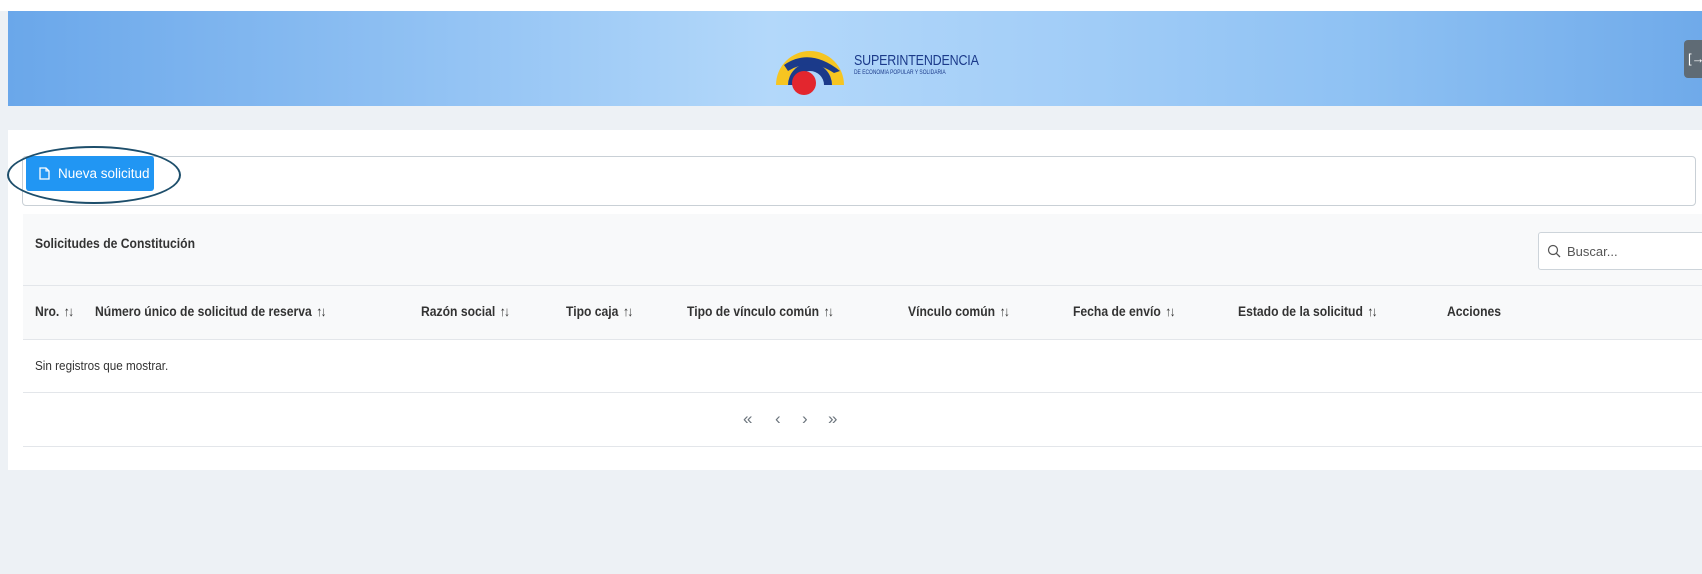  What do you see at coordinates (104, 173) in the screenshot?
I see `new-request-label: Nueva solicitud` at bounding box center [104, 173].